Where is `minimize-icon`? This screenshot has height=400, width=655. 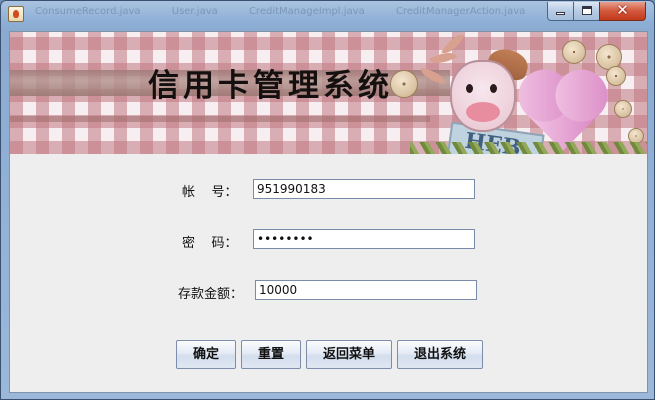 minimize-icon is located at coordinates (560, 13).